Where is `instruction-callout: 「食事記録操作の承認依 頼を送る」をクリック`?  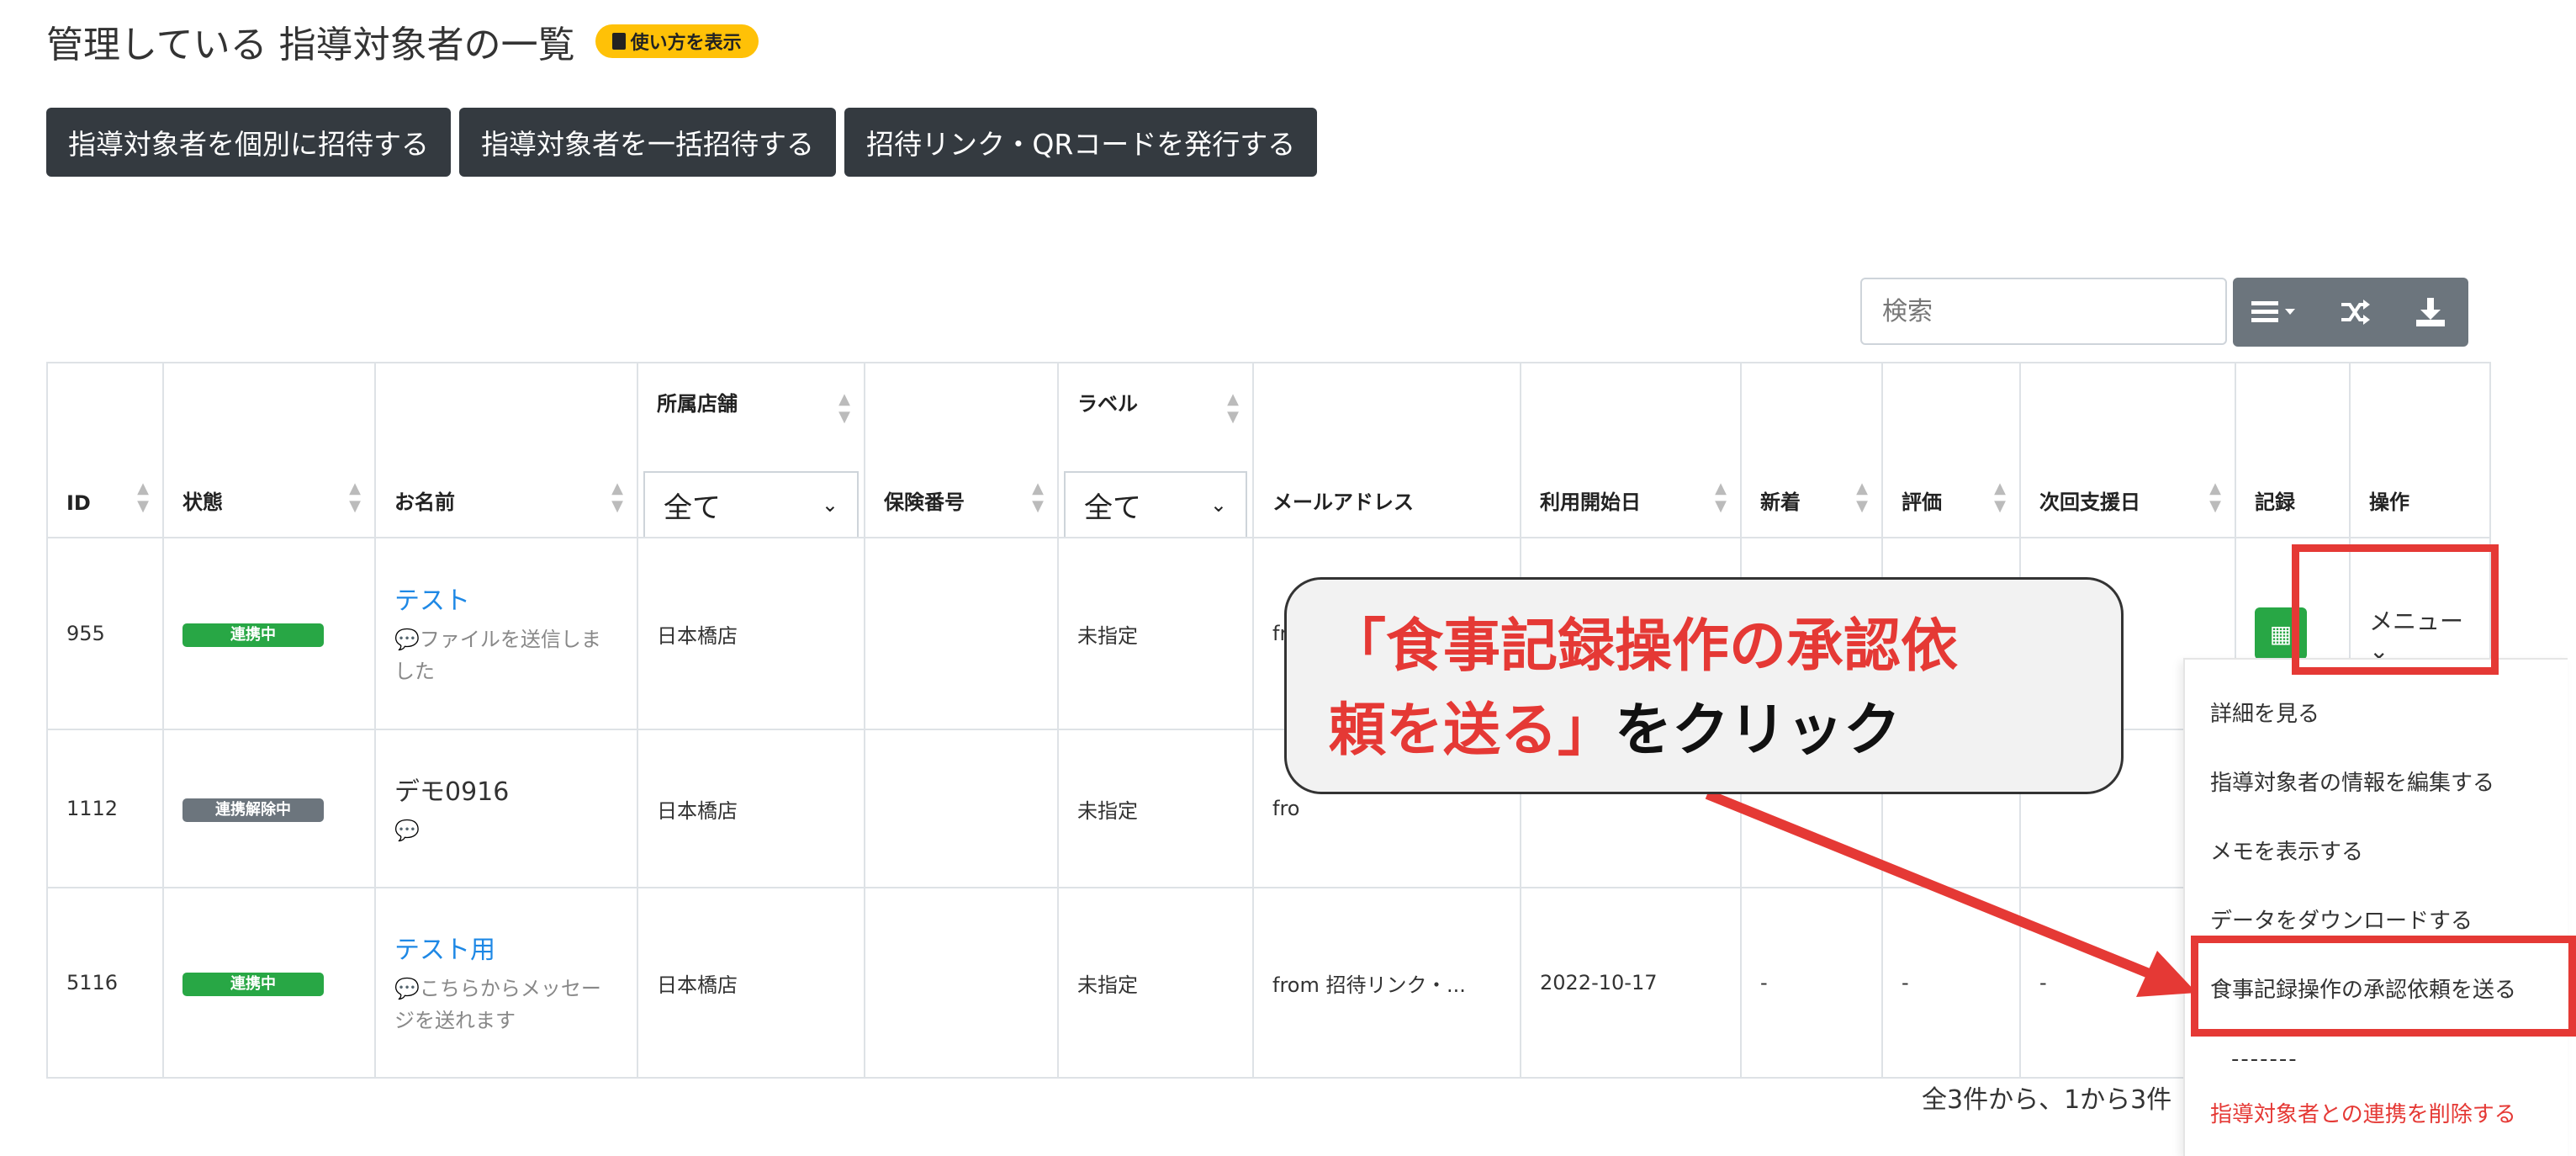 instruction-callout: 「食事記録操作の承認依 頼を送る」をクリック is located at coordinates (1704, 685).